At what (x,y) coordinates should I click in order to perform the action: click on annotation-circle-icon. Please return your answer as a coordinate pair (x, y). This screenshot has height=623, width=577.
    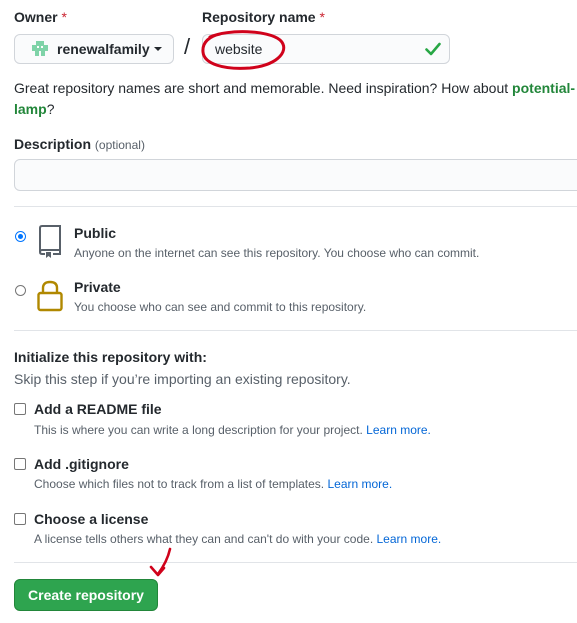
    Looking at the image, I should click on (243, 50).